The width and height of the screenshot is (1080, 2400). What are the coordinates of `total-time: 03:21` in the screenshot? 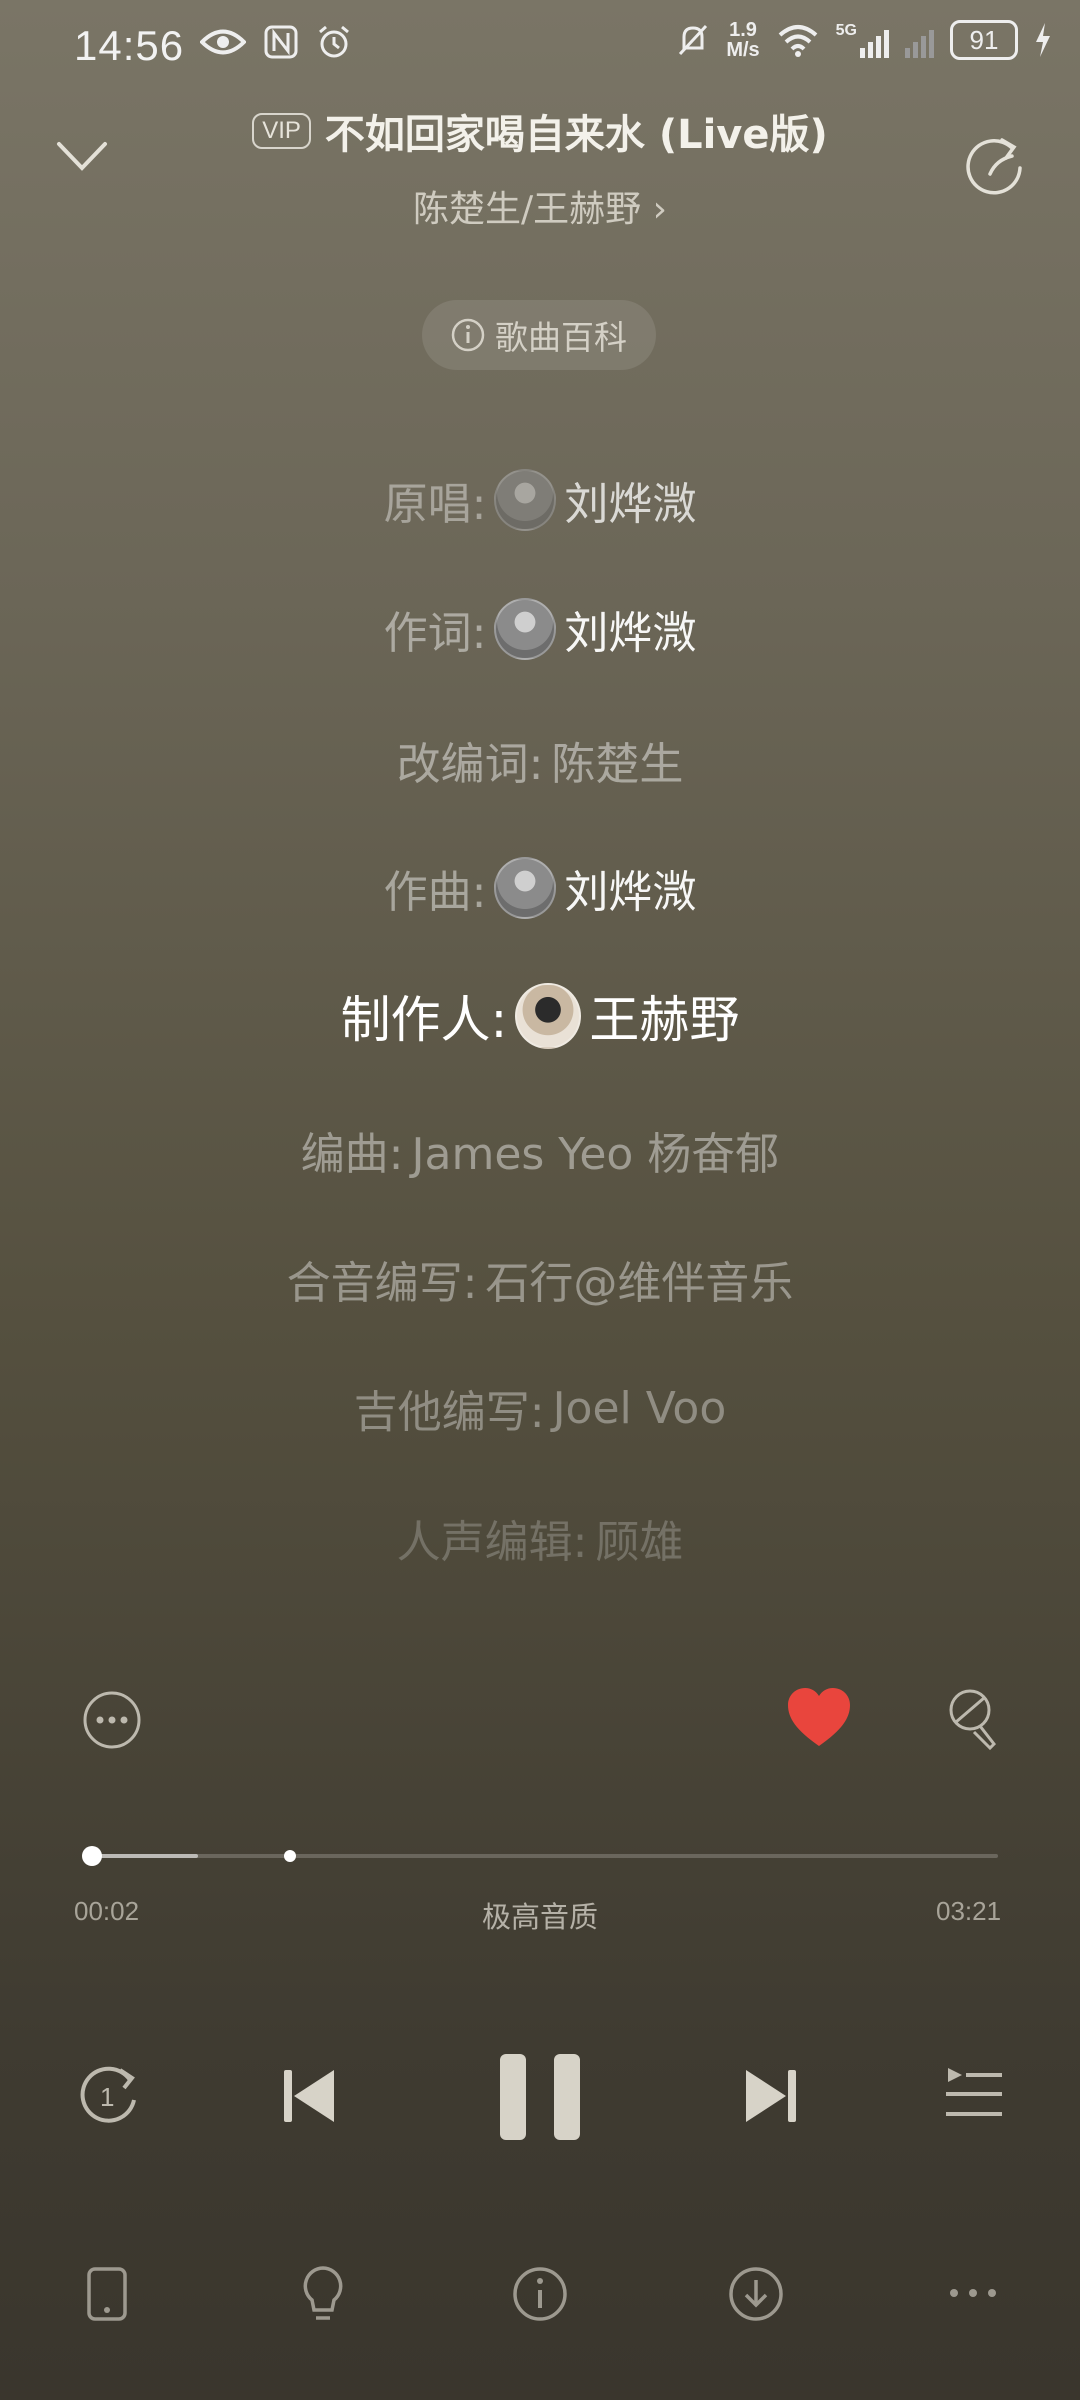 It's located at (969, 1911).